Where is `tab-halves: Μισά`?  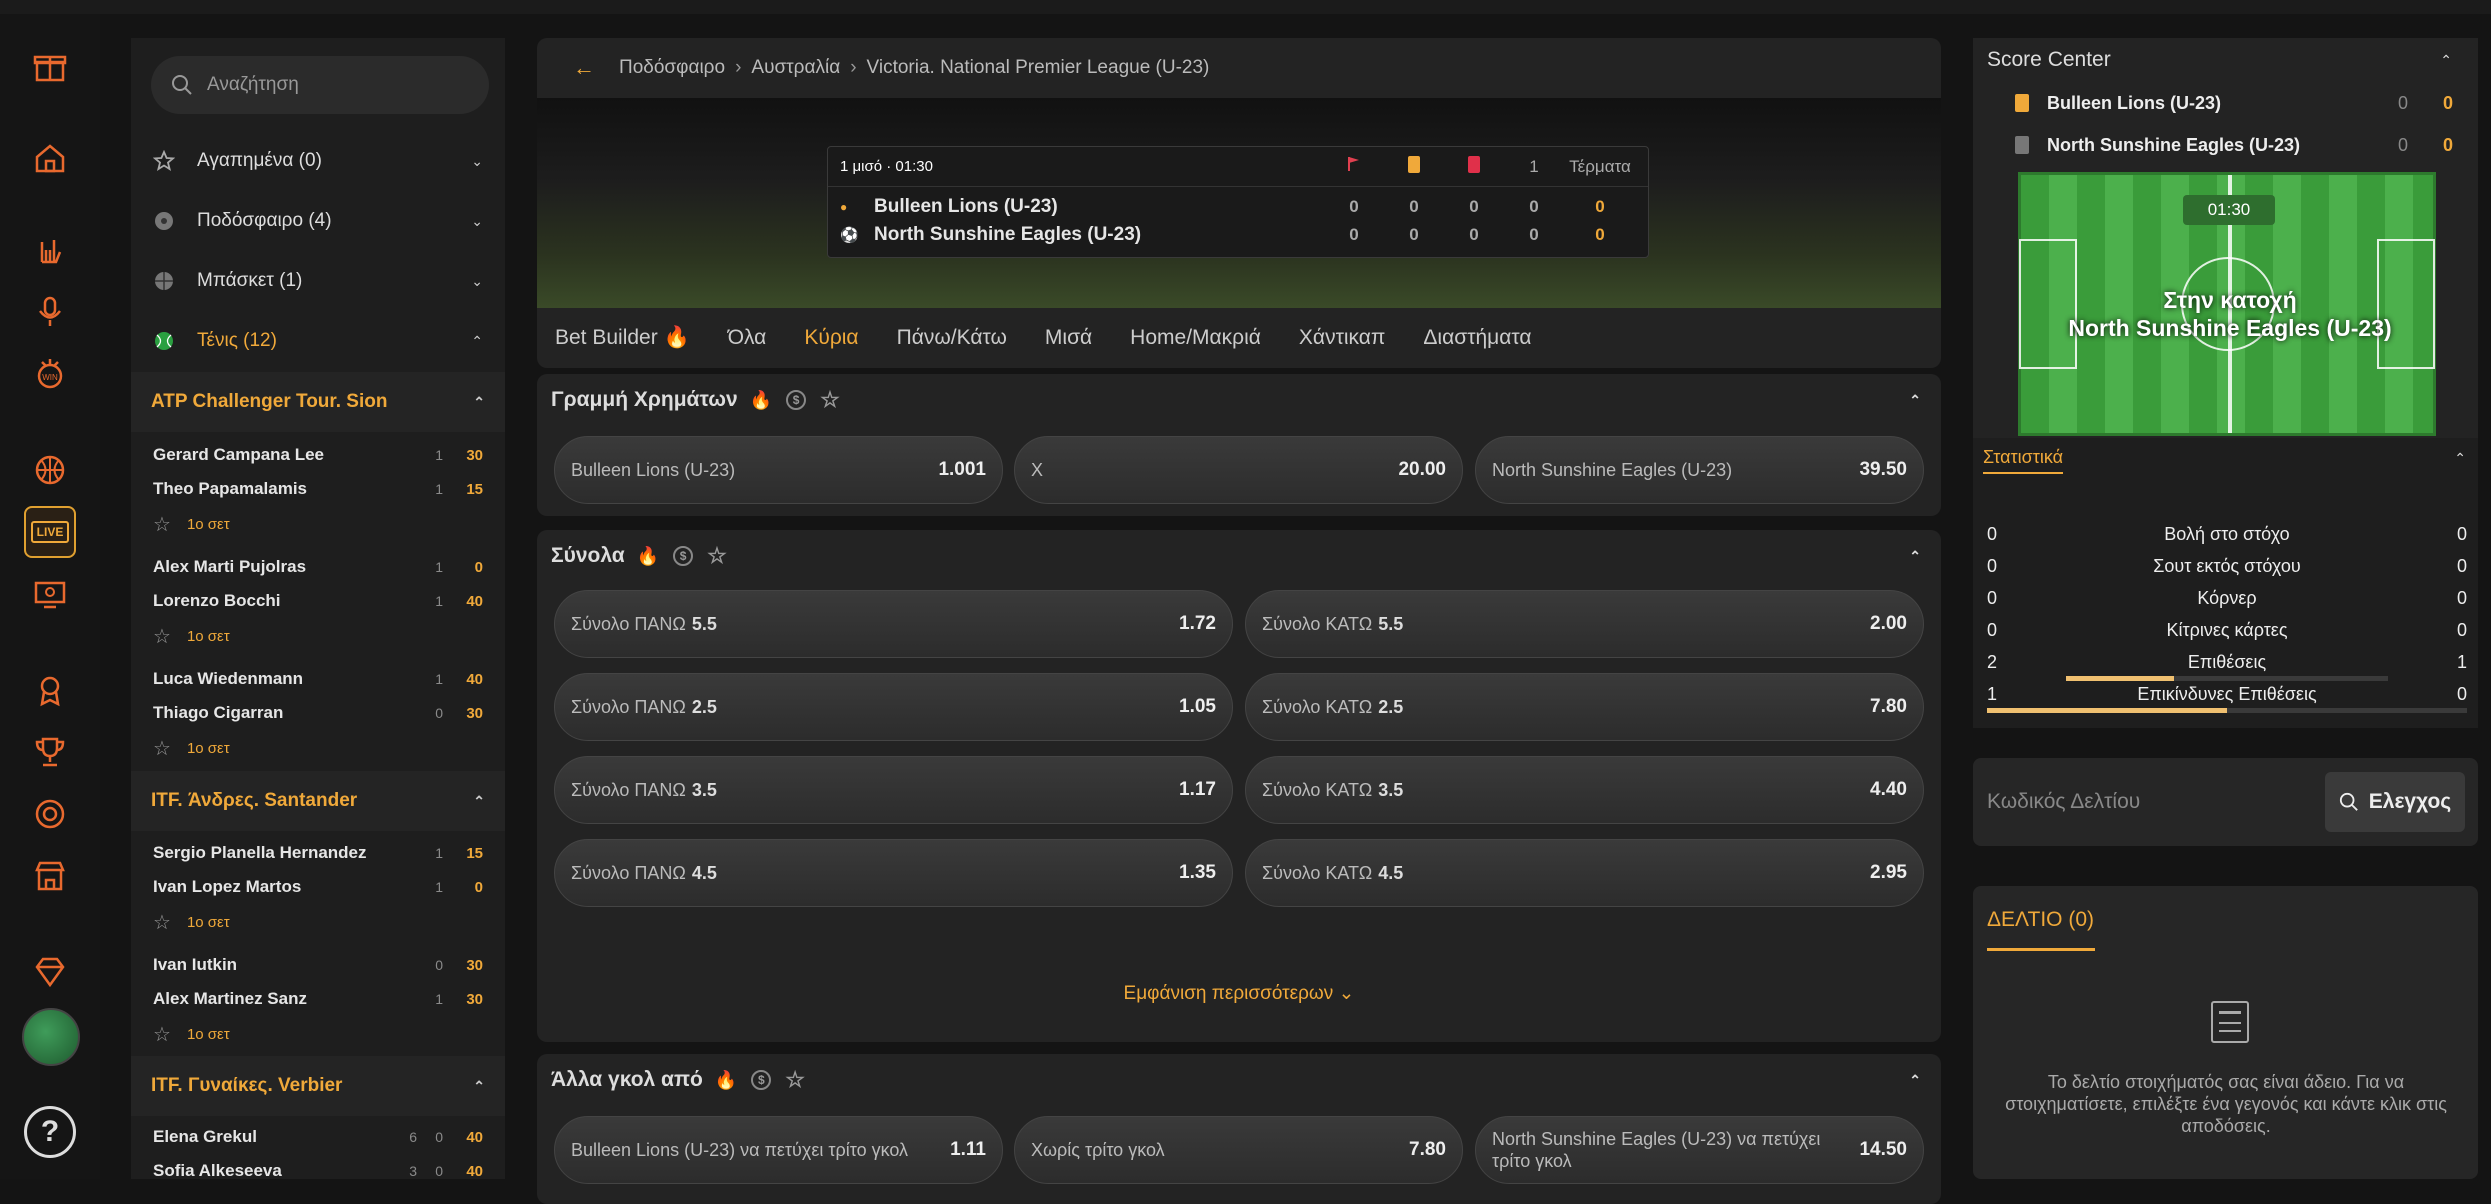 tab-halves: Μισά is located at coordinates (1068, 338).